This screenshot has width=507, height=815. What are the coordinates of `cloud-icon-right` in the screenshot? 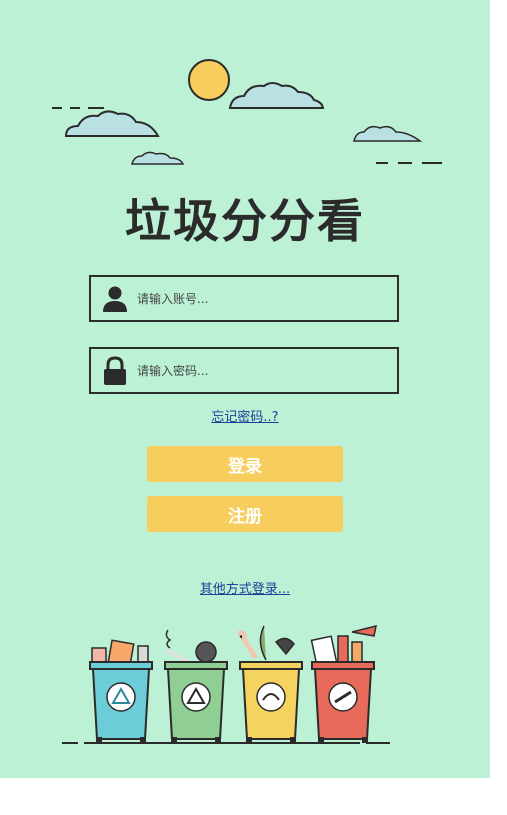 It's located at (388, 133).